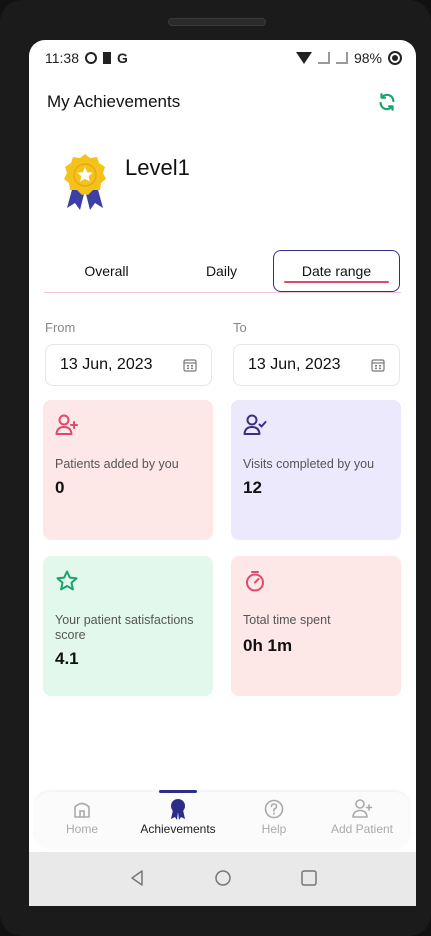 The width and height of the screenshot is (431, 936). What do you see at coordinates (294, 364) in the screenshot?
I see `to-date-value: 13 Jun, 2023` at bounding box center [294, 364].